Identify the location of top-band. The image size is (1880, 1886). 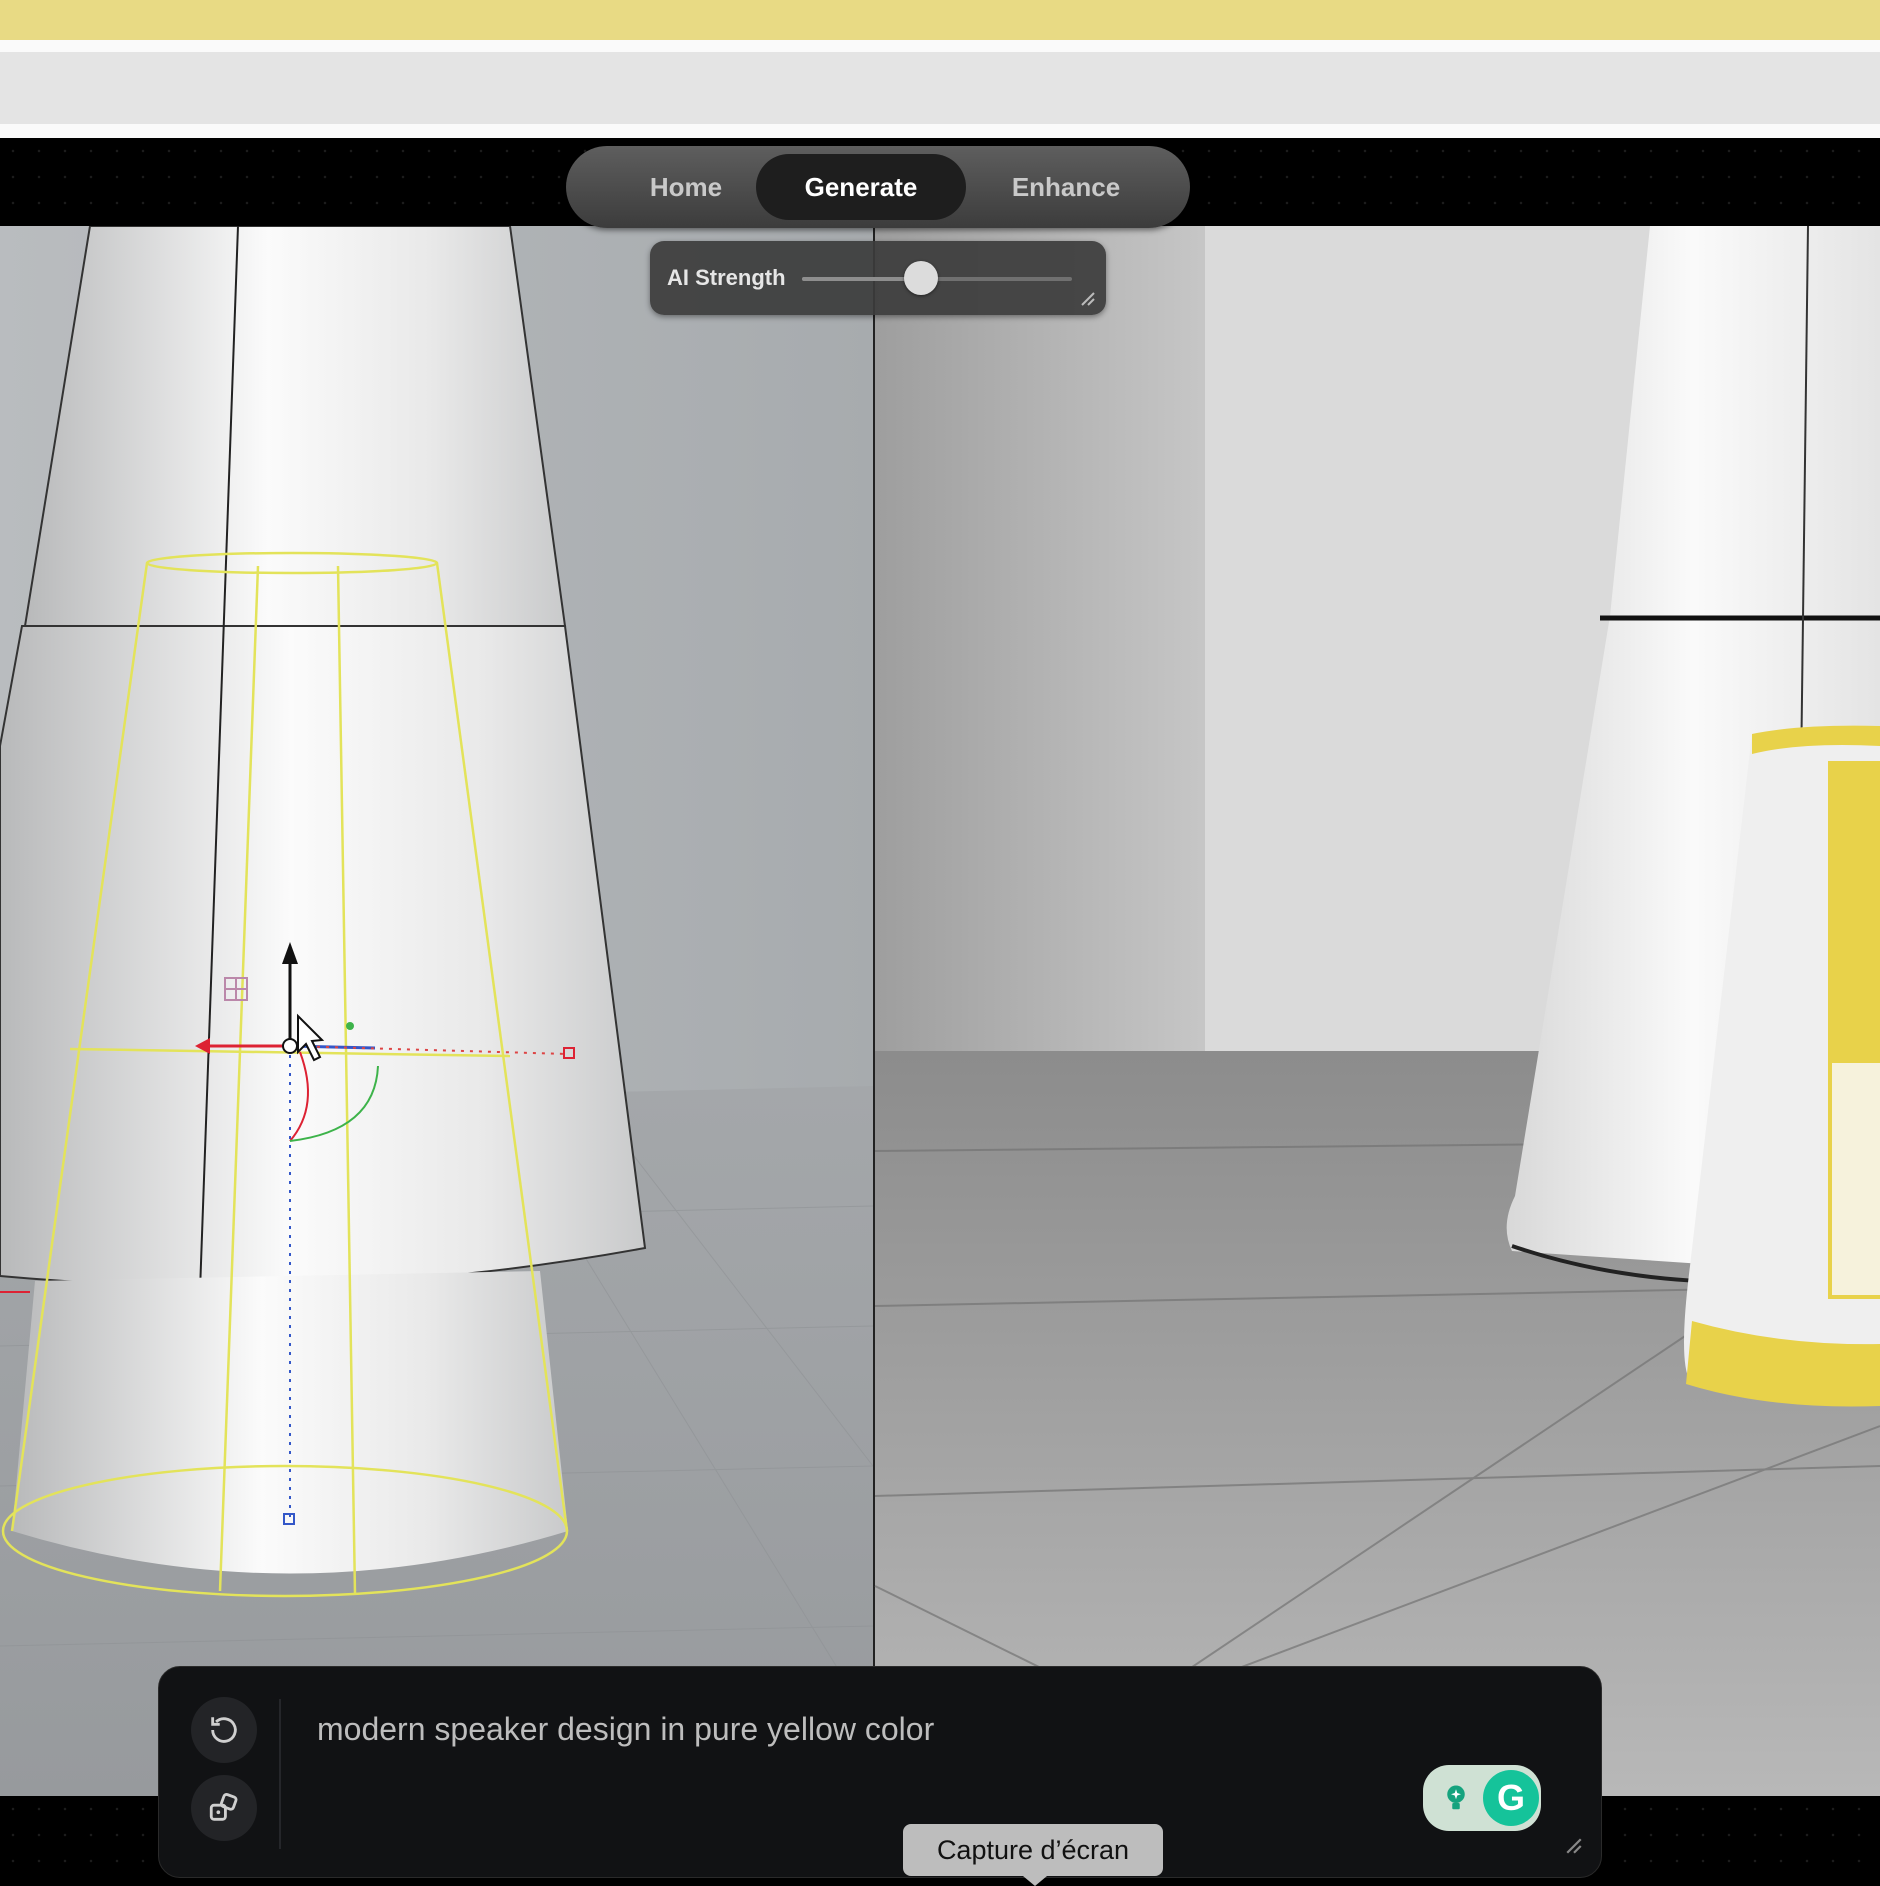
(940, 20).